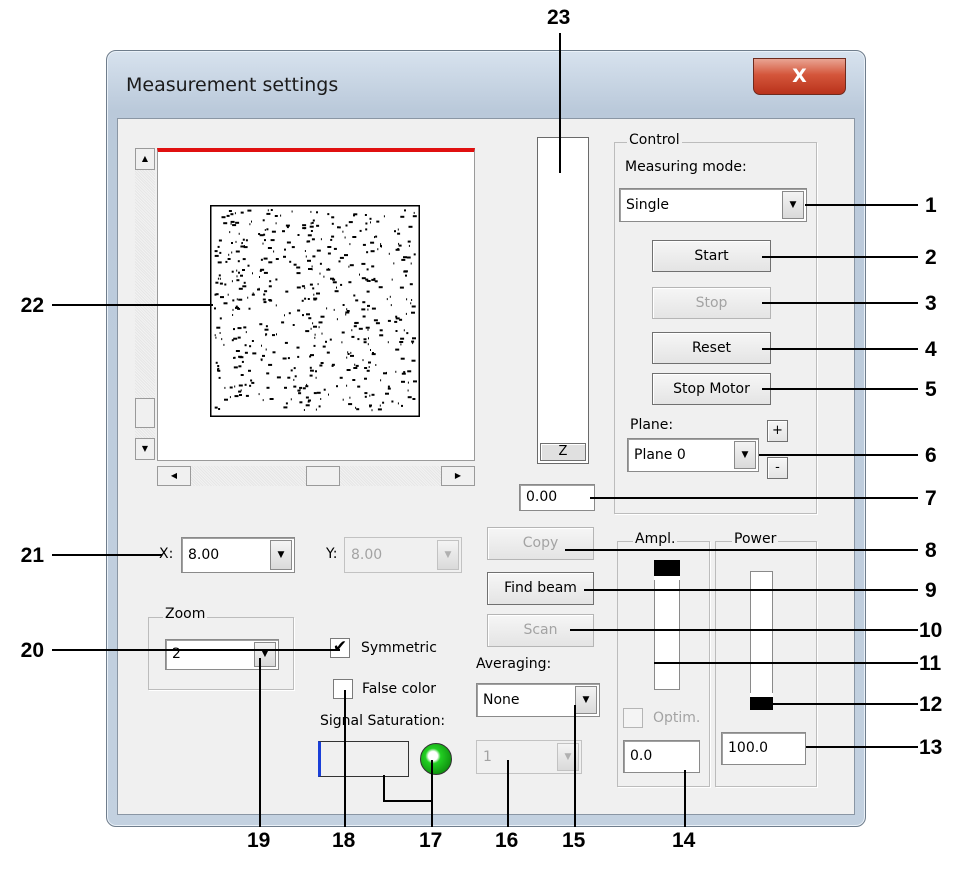 The height and width of the screenshot is (876, 958). I want to click on plane-label: Plane:, so click(652, 425).